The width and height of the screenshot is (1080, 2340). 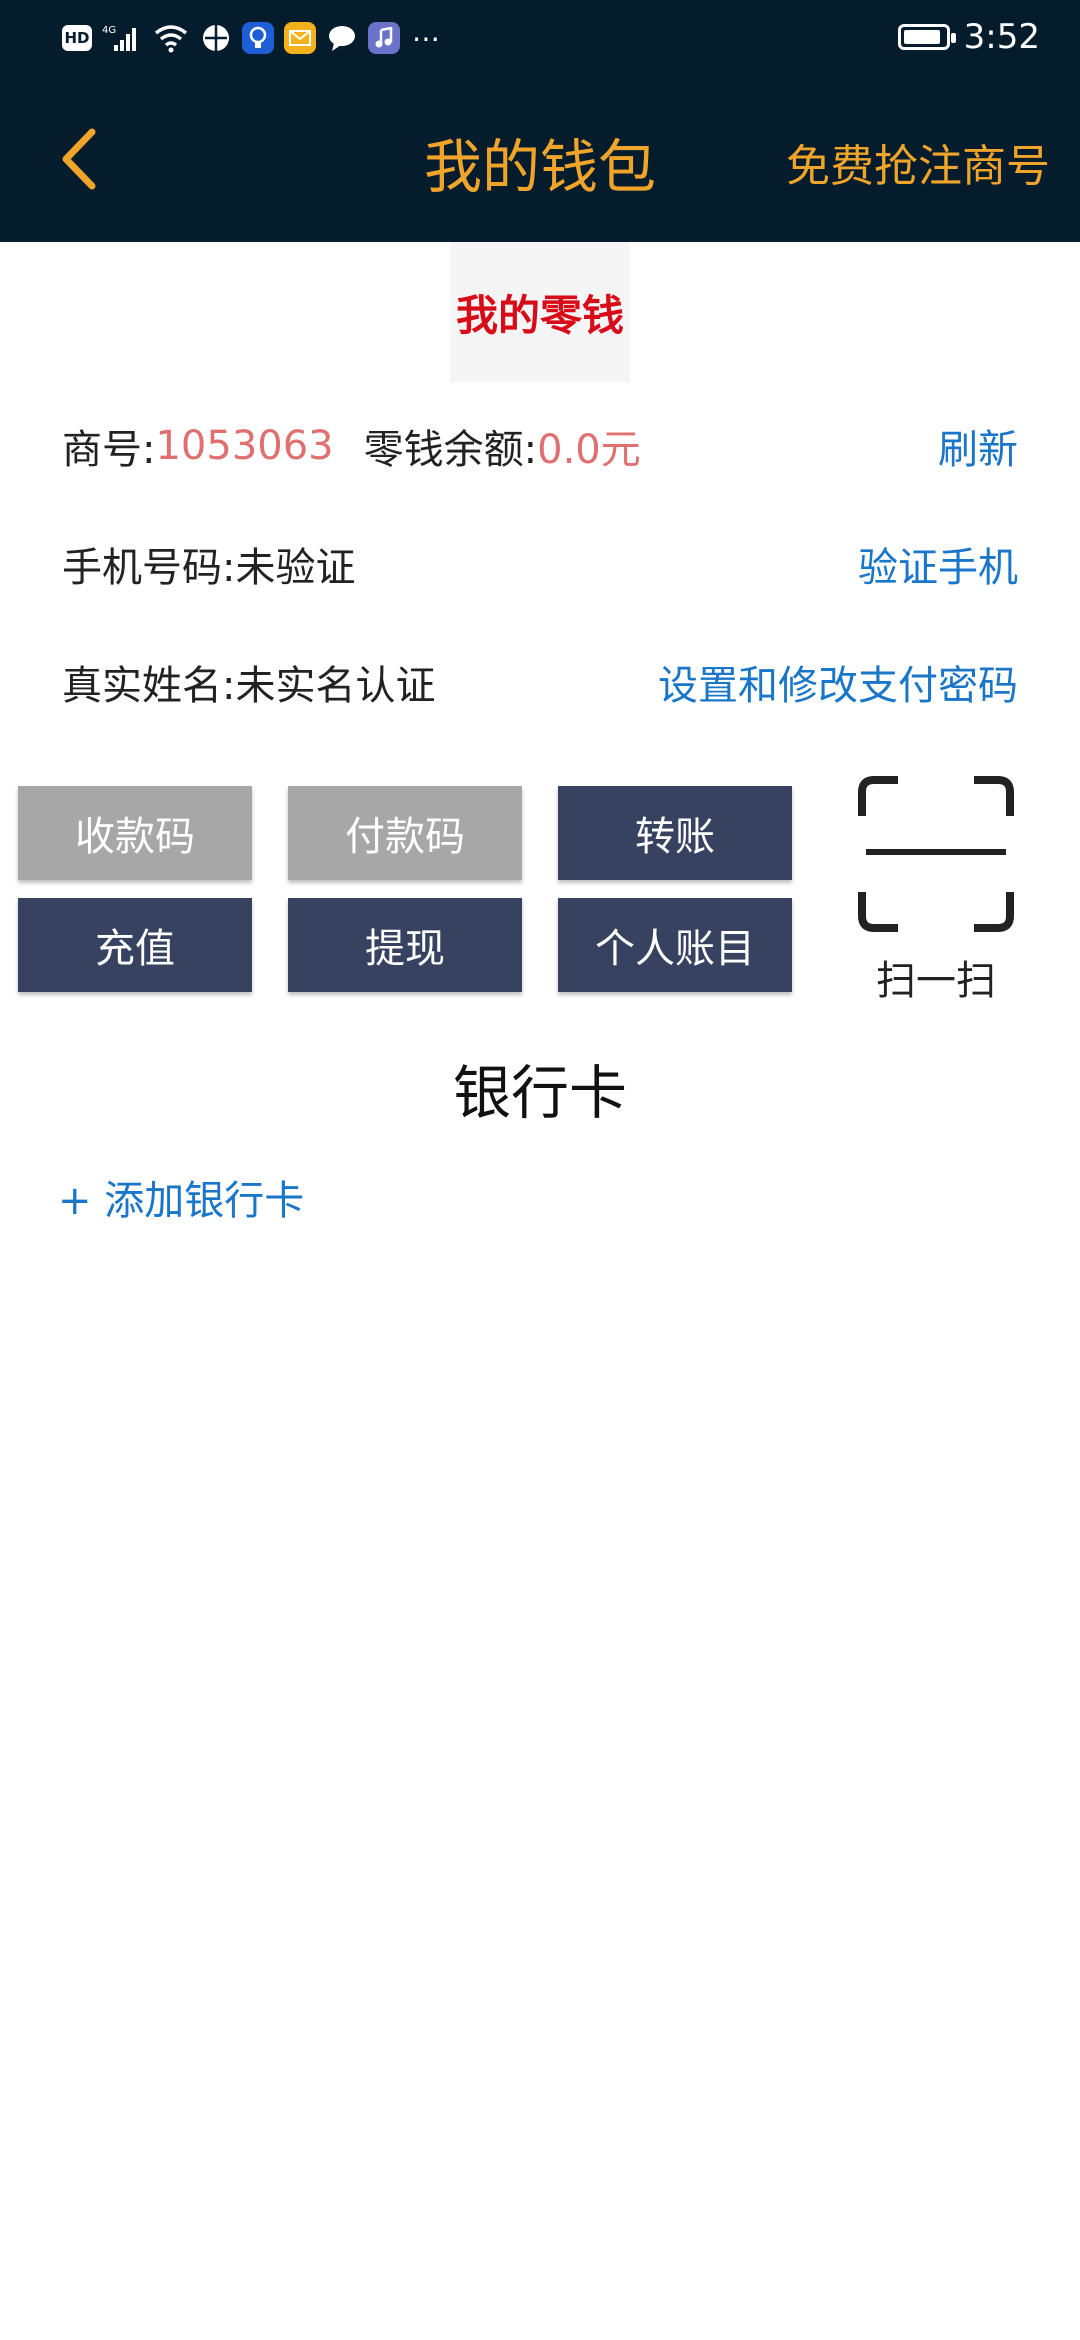 What do you see at coordinates (450, 450) in the screenshot?
I see `balance-label: 零钱余额:` at bounding box center [450, 450].